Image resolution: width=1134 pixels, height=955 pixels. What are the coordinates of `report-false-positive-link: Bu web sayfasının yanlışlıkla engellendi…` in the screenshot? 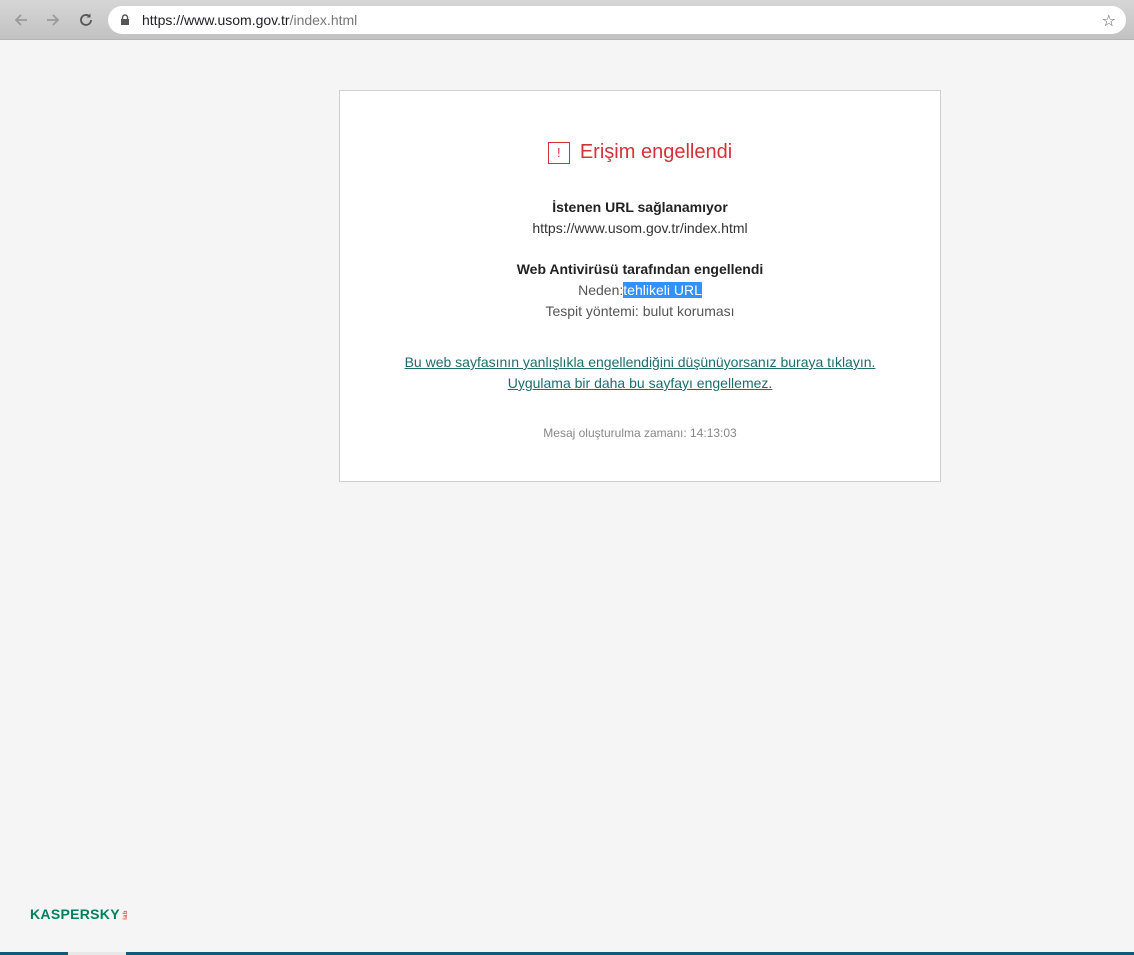 It's located at (640, 362).